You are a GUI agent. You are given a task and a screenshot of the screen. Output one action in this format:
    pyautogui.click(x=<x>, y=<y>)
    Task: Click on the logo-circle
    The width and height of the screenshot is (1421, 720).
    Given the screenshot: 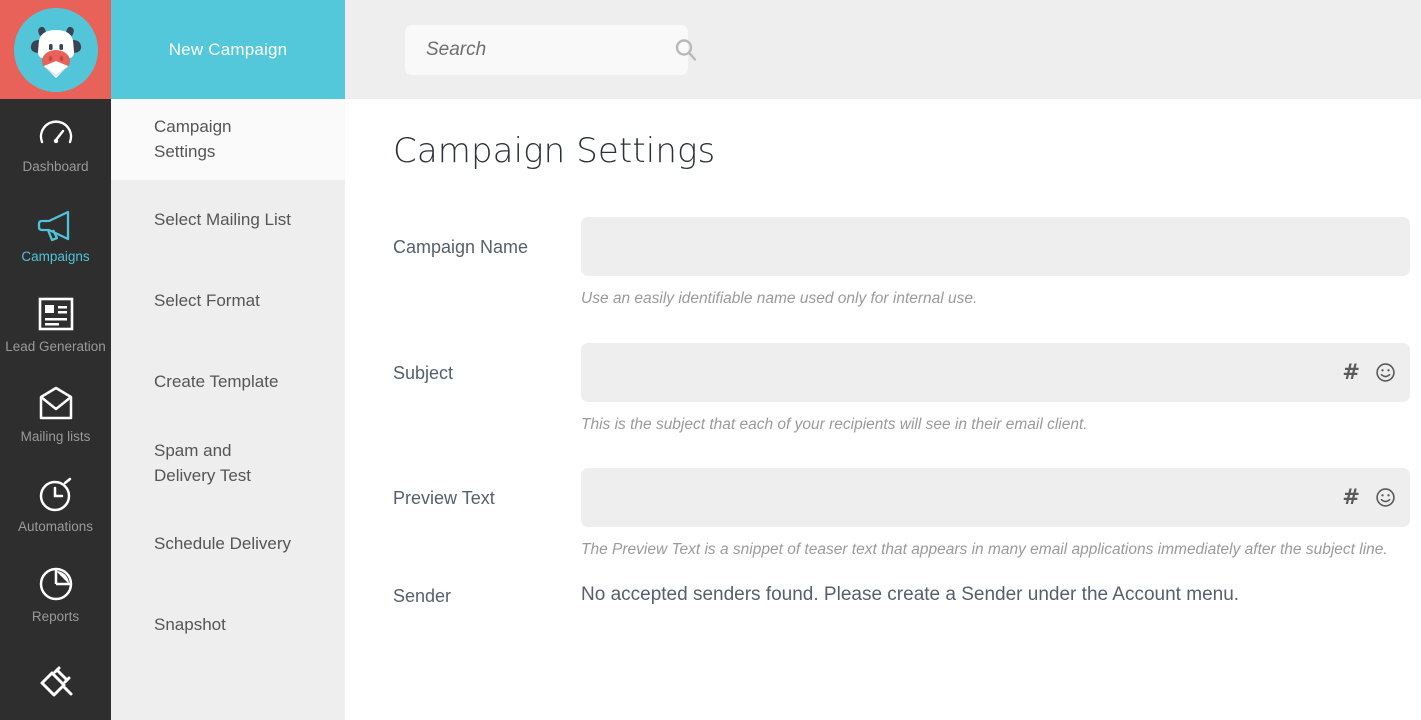 What is the action you would take?
    pyautogui.click(x=55, y=49)
    